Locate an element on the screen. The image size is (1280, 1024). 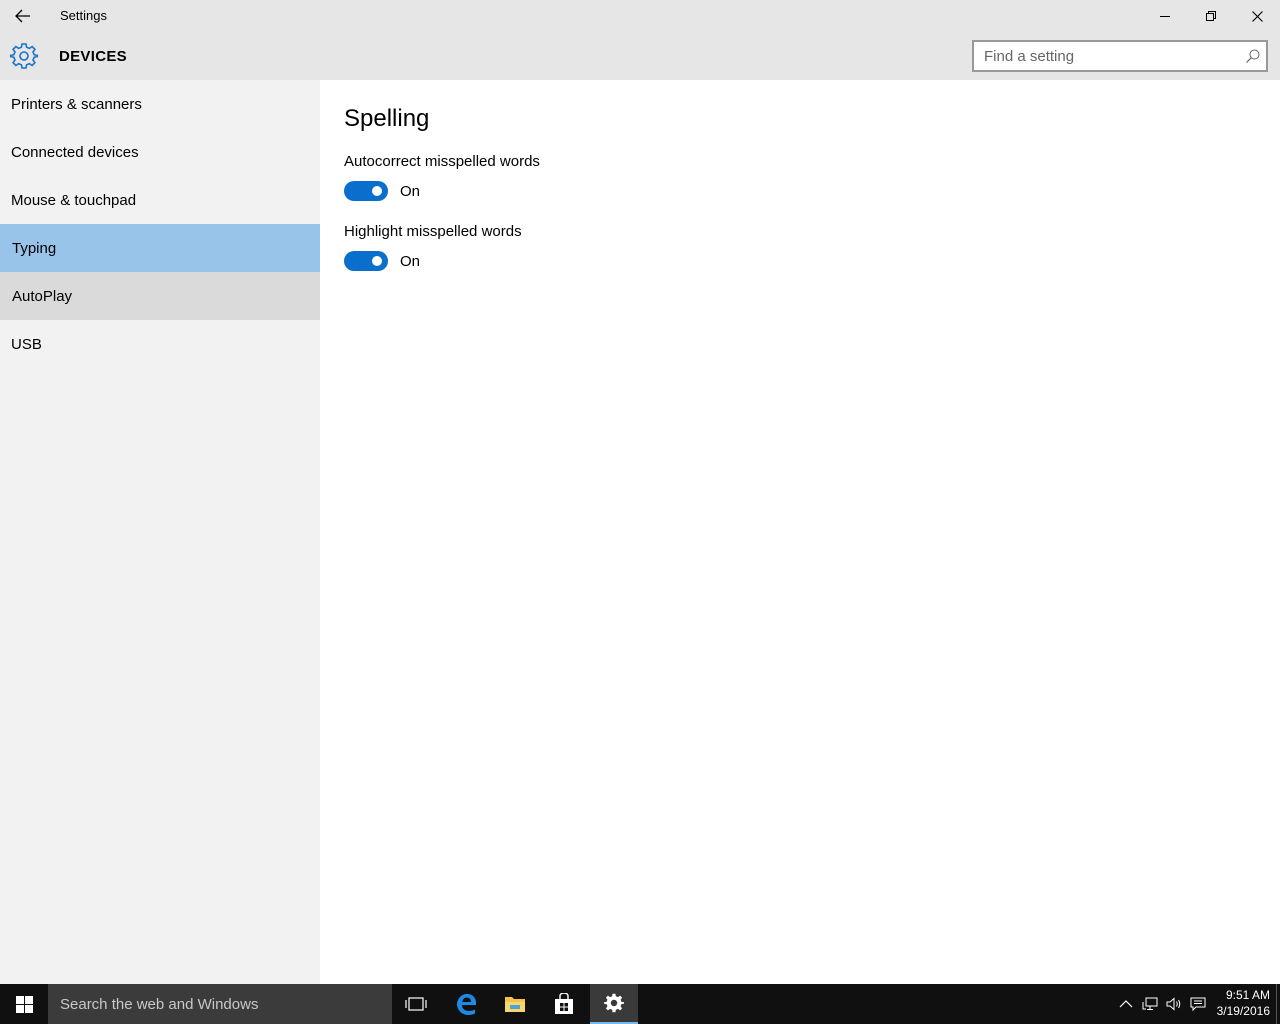
file-explorer-button is located at coordinates (515, 1004).